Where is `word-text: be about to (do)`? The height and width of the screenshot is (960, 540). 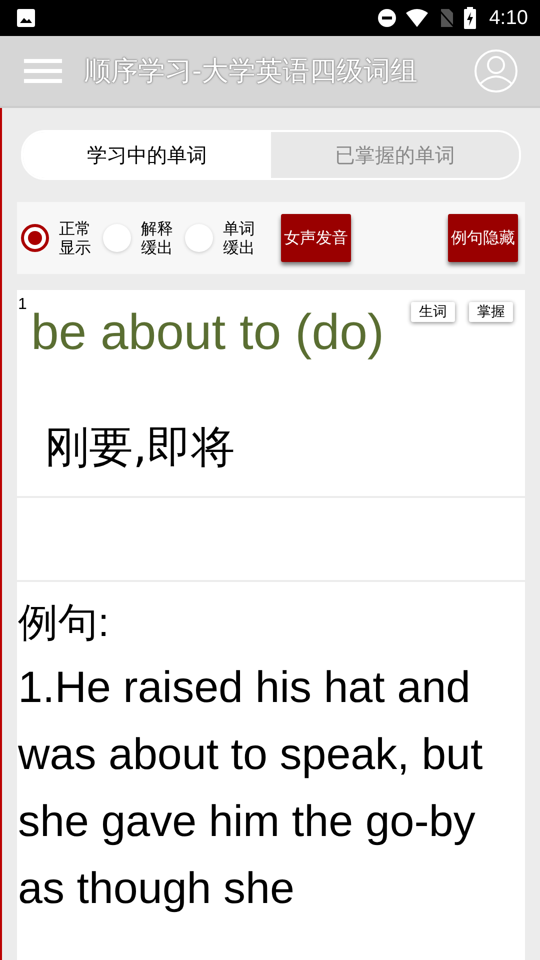 word-text: be about to (do) is located at coordinates (207, 332).